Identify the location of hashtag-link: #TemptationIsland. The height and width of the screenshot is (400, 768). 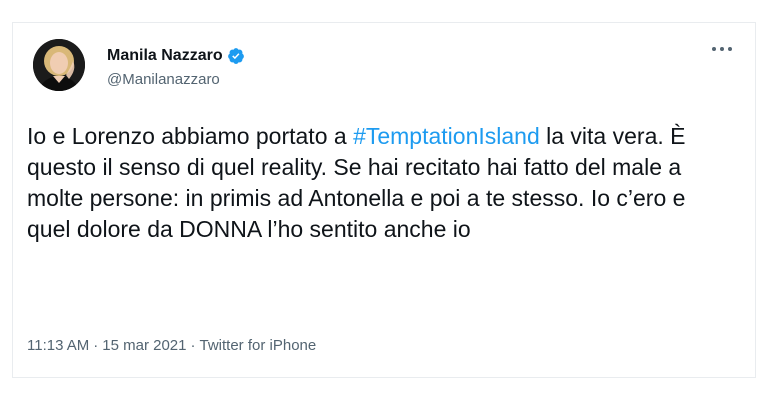
(446, 136).